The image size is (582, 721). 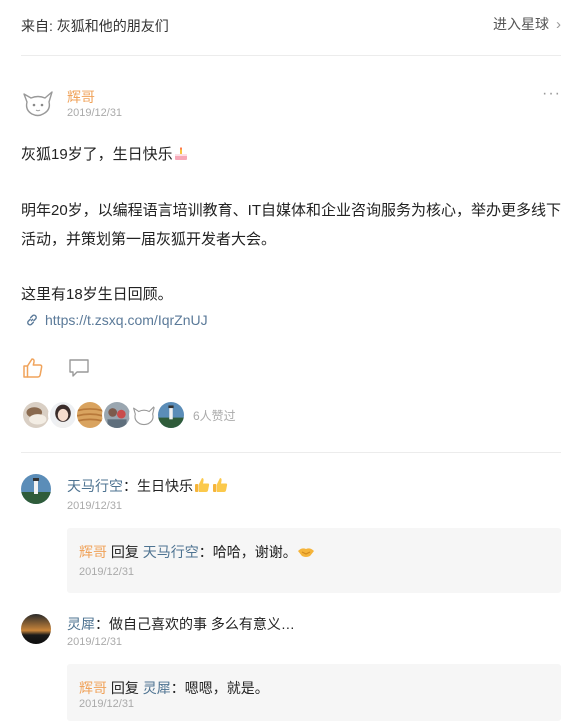 What do you see at coordinates (97, 294) in the screenshot?
I see `post-paragraph-3: 这里有18岁生日回顾。` at bounding box center [97, 294].